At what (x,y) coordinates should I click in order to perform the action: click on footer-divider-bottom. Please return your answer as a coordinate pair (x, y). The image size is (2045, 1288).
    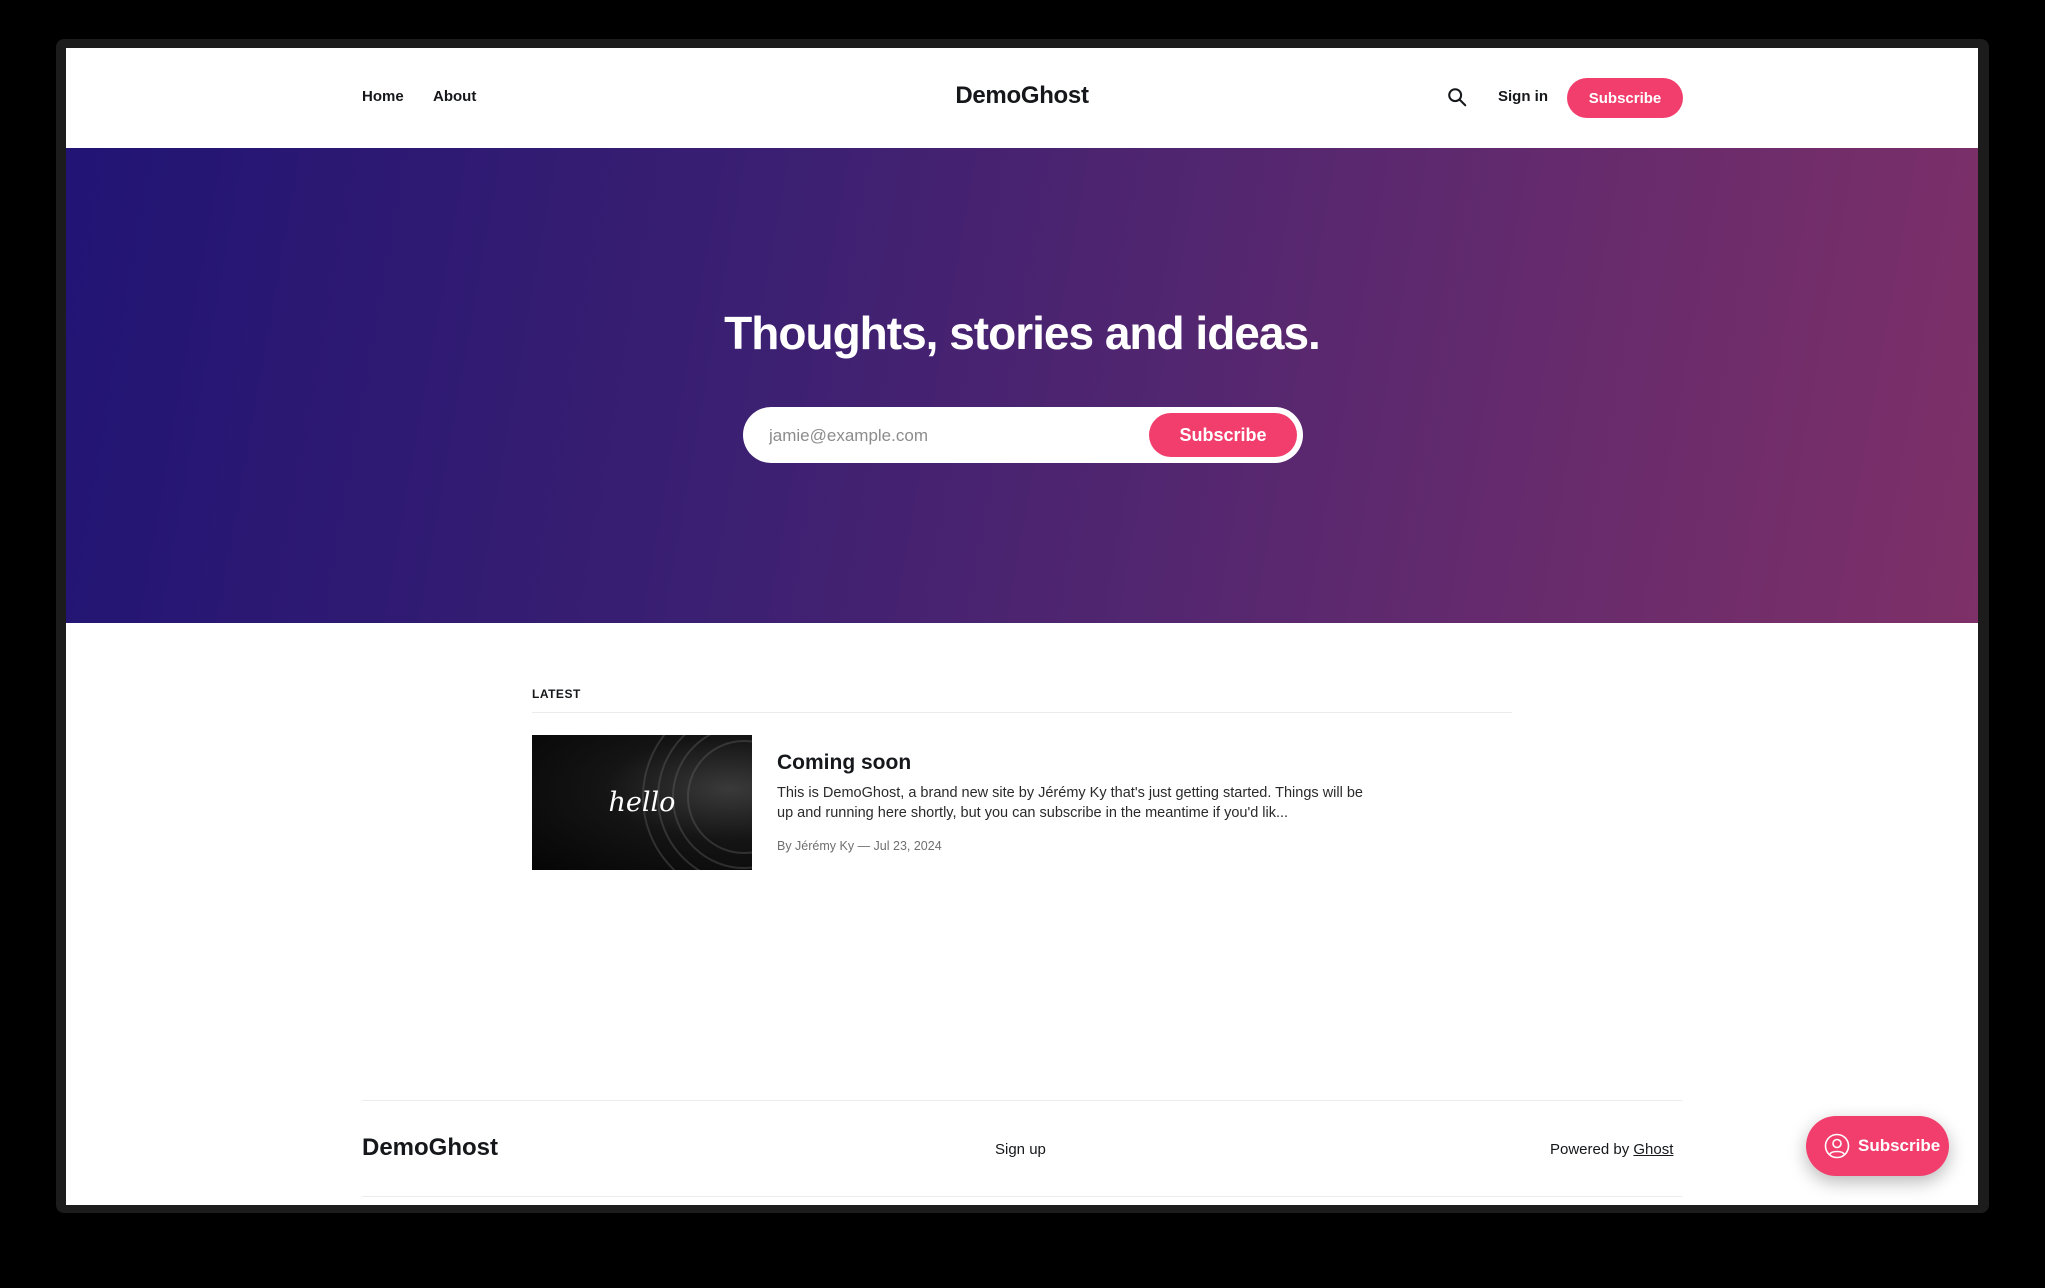
    Looking at the image, I should click on (1022, 1196).